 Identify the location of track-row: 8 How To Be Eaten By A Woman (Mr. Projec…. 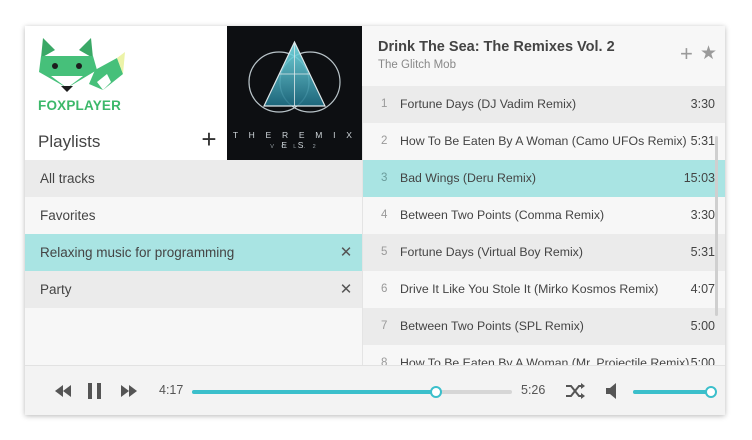
(544, 355).